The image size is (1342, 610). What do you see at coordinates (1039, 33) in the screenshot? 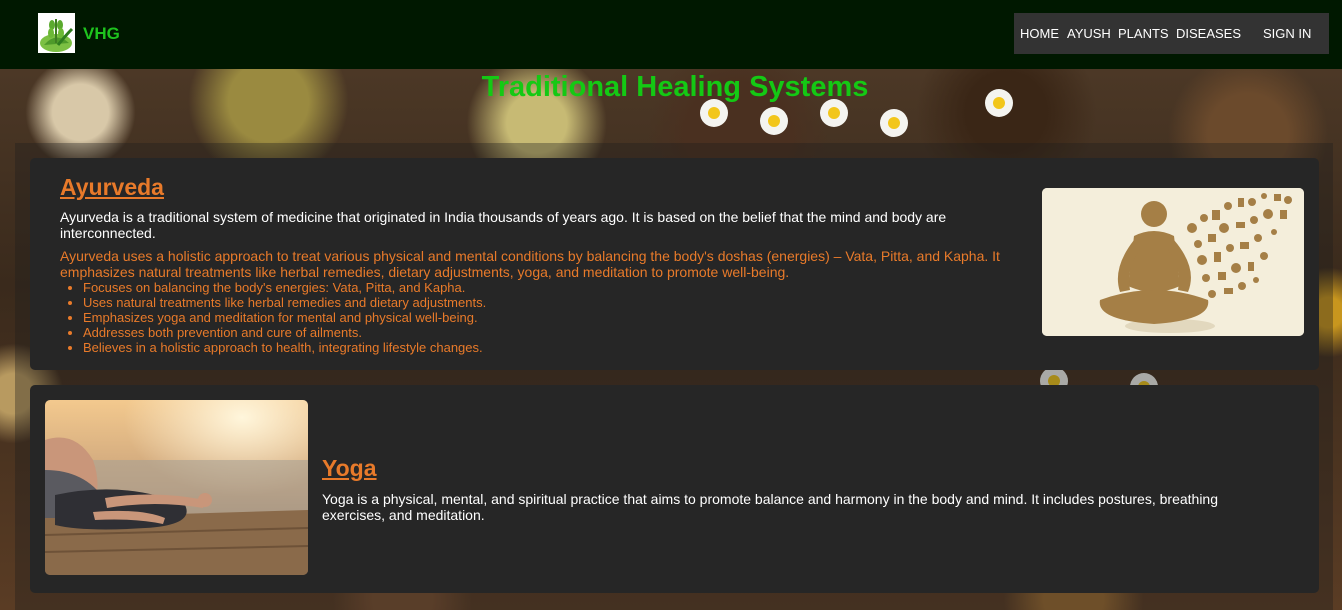
I see `nav-home-link: HOME` at bounding box center [1039, 33].